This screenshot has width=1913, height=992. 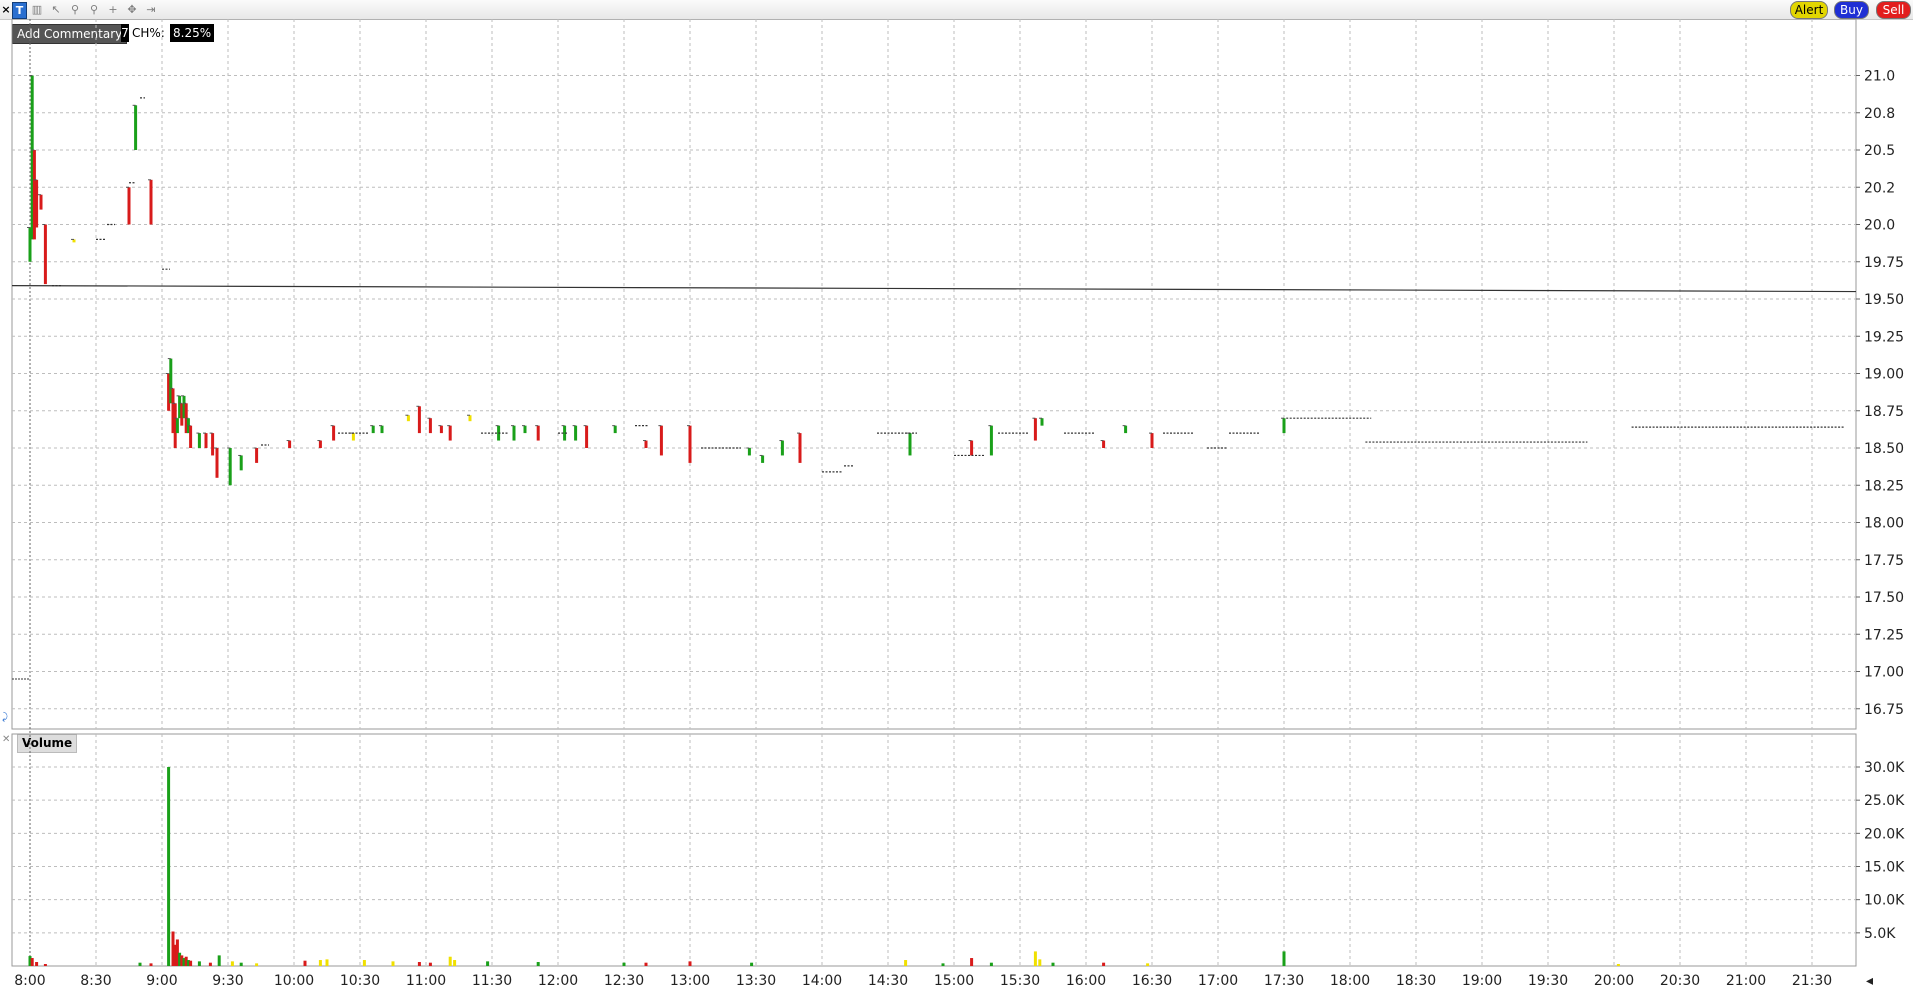 What do you see at coordinates (1884, 449) in the screenshot?
I see `price-tick-label: 18.50` at bounding box center [1884, 449].